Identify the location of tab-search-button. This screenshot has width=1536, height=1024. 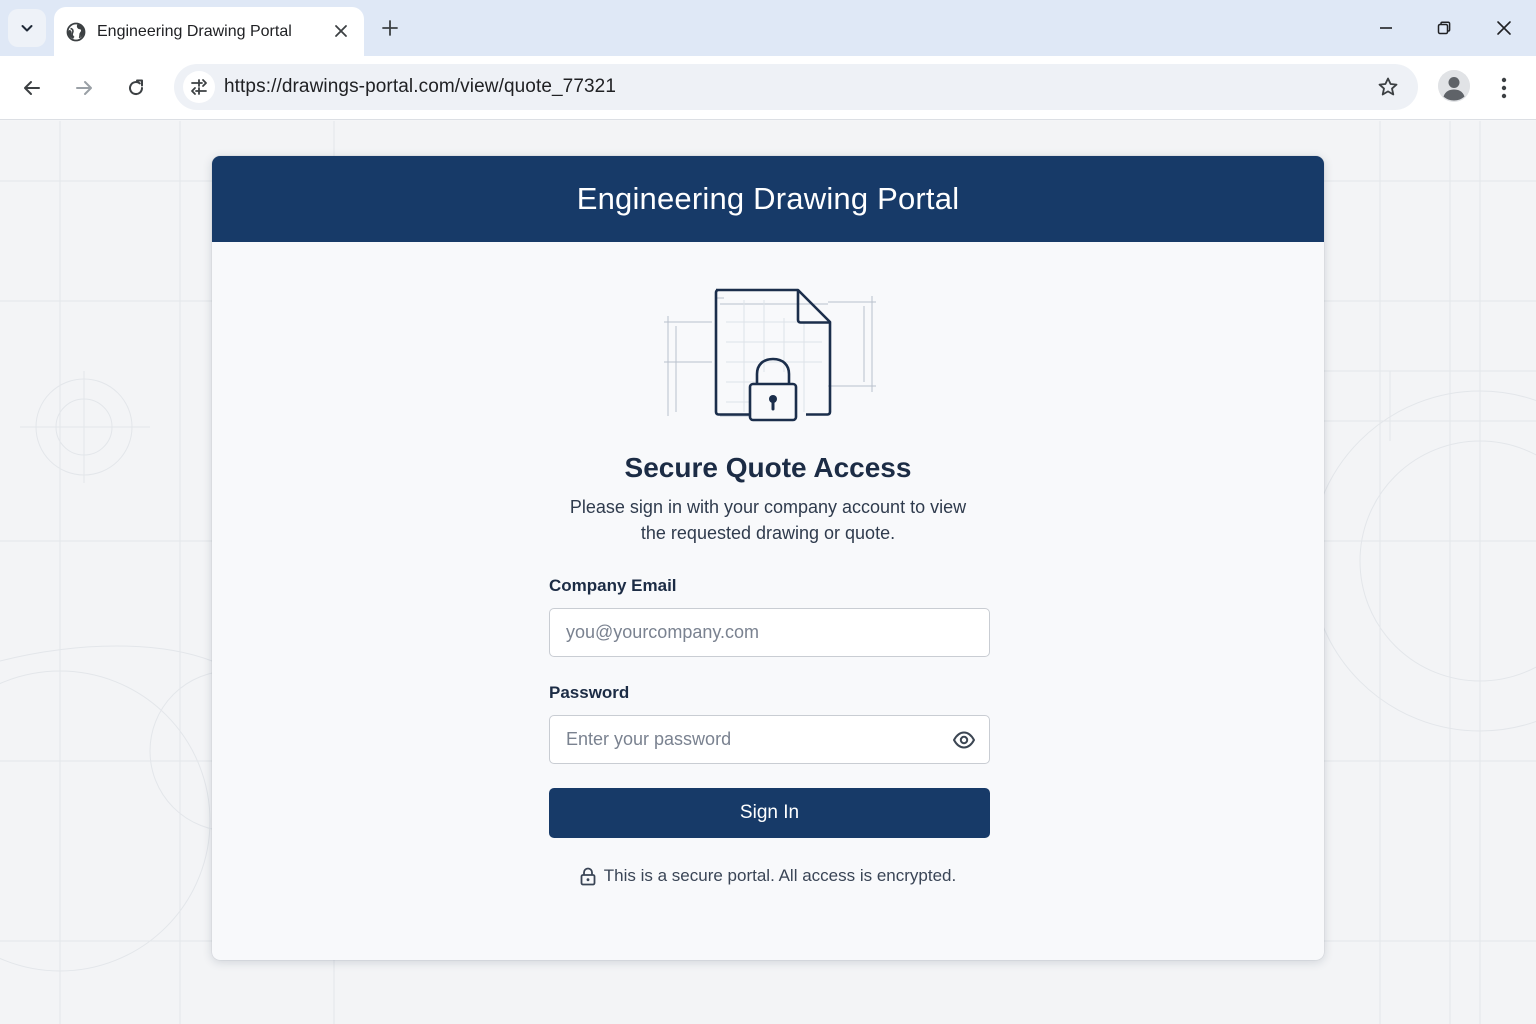
(27, 28).